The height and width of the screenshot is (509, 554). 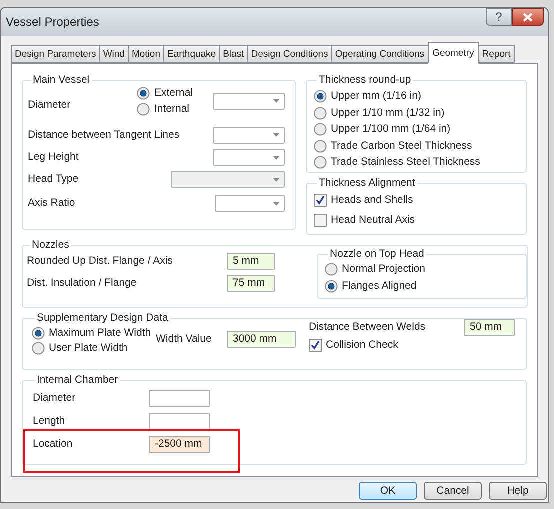 I want to click on field-value: 5 mm, so click(x=246, y=261).